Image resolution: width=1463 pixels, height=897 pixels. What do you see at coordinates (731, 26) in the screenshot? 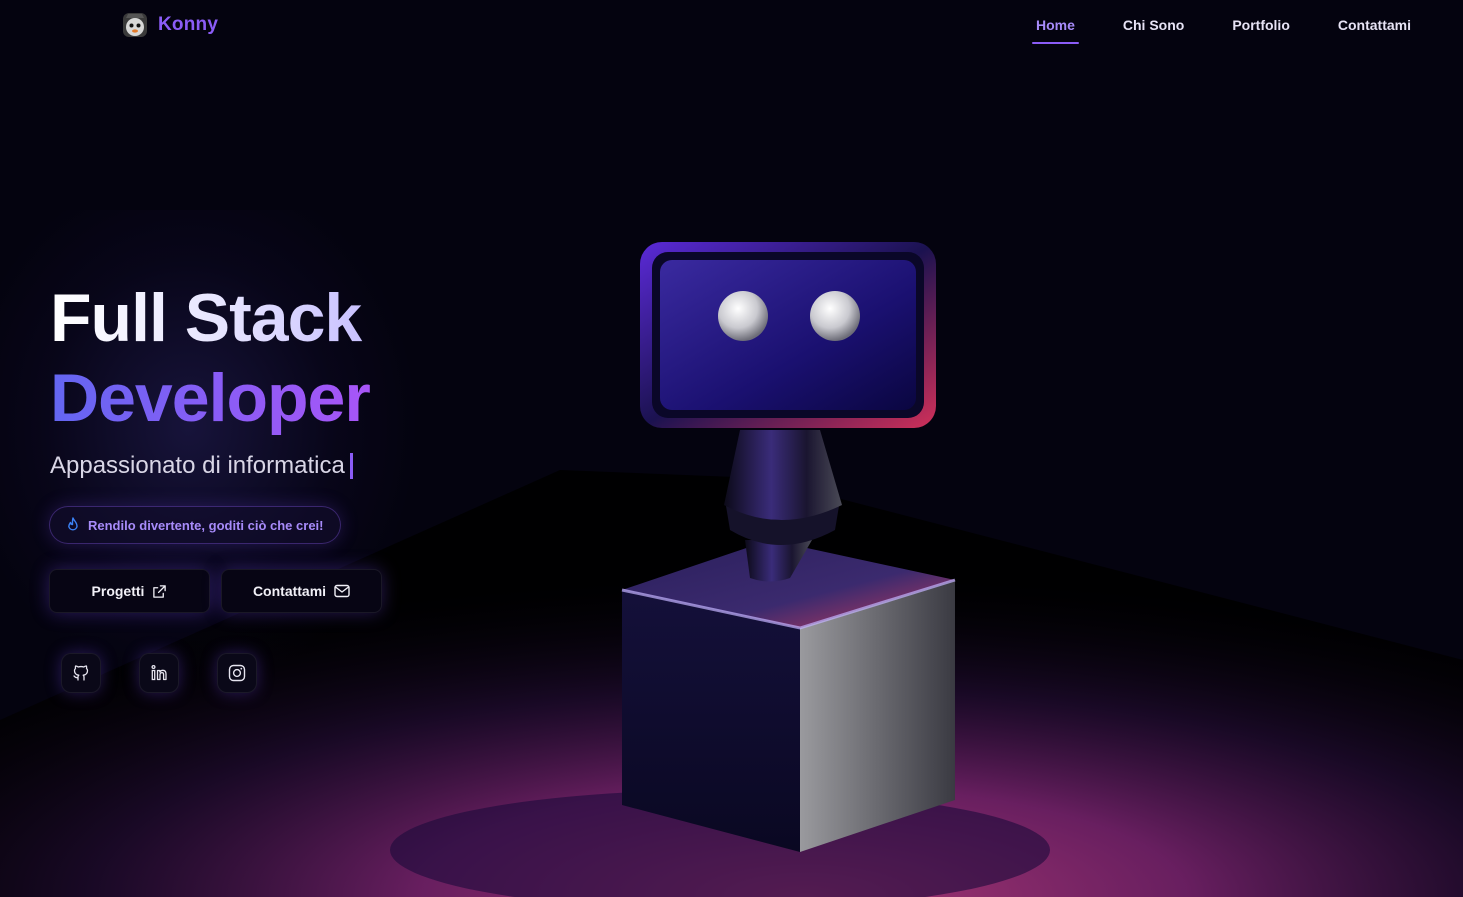
I see `top-navbar: Konny Home Chi Sono Portfolio Contattami` at bounding box center [731, 26].